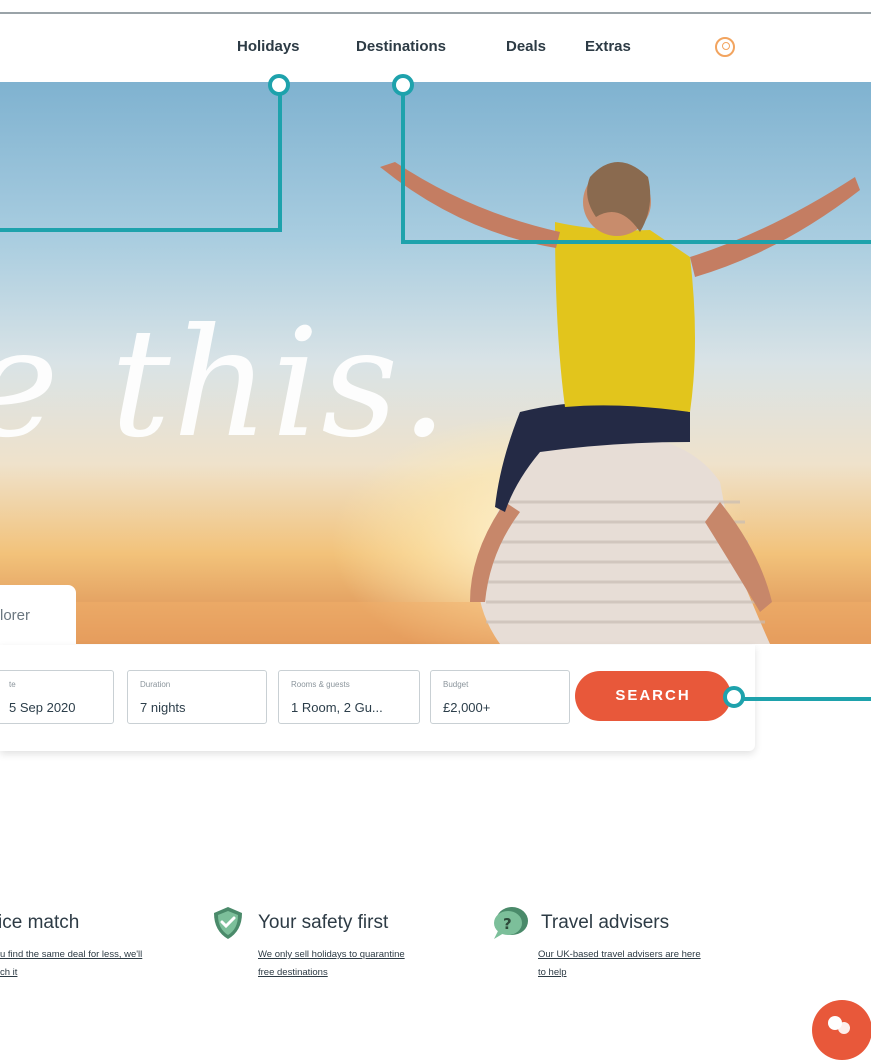 The height and width of the screenshot is (1060, 871). Describe the element at coordinates (323, 922) in the screenshot. I see `usp-safety-title: Your safety first` at that location.